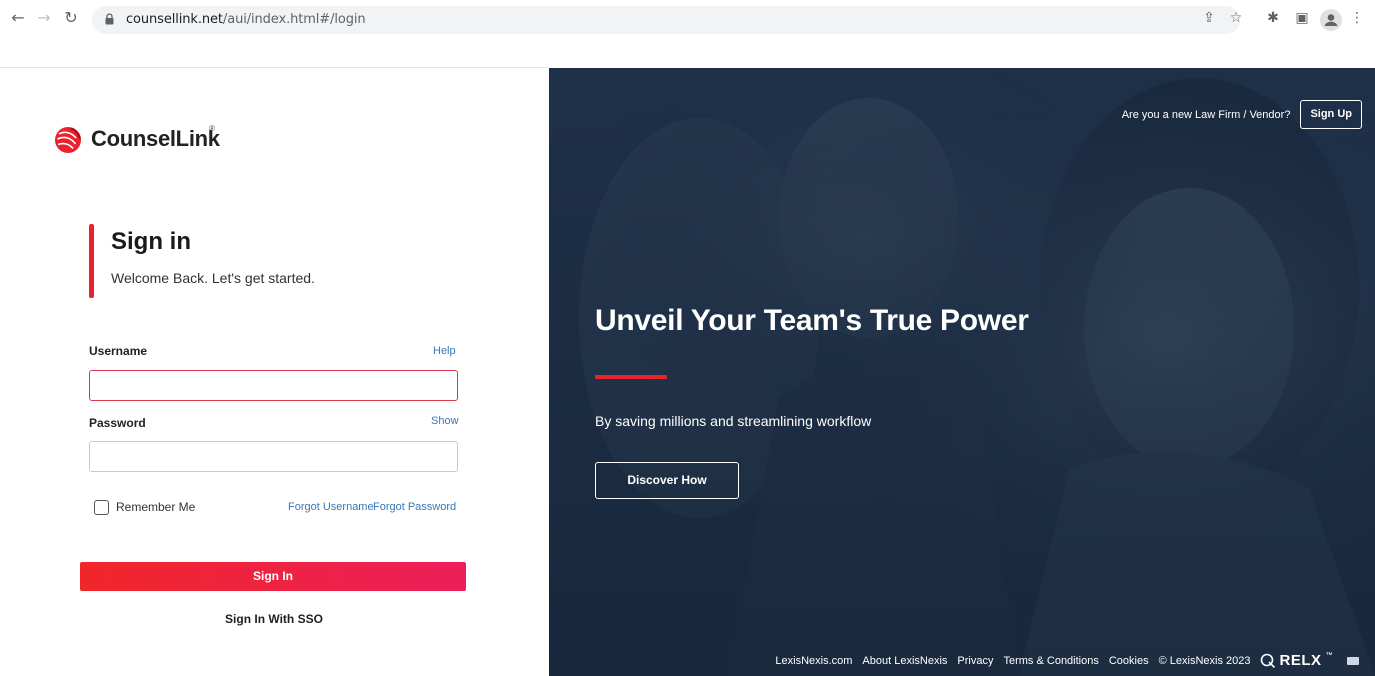  I want to click on url-text: counsellink.net/aui/index.html#/login, so click(246, 20).